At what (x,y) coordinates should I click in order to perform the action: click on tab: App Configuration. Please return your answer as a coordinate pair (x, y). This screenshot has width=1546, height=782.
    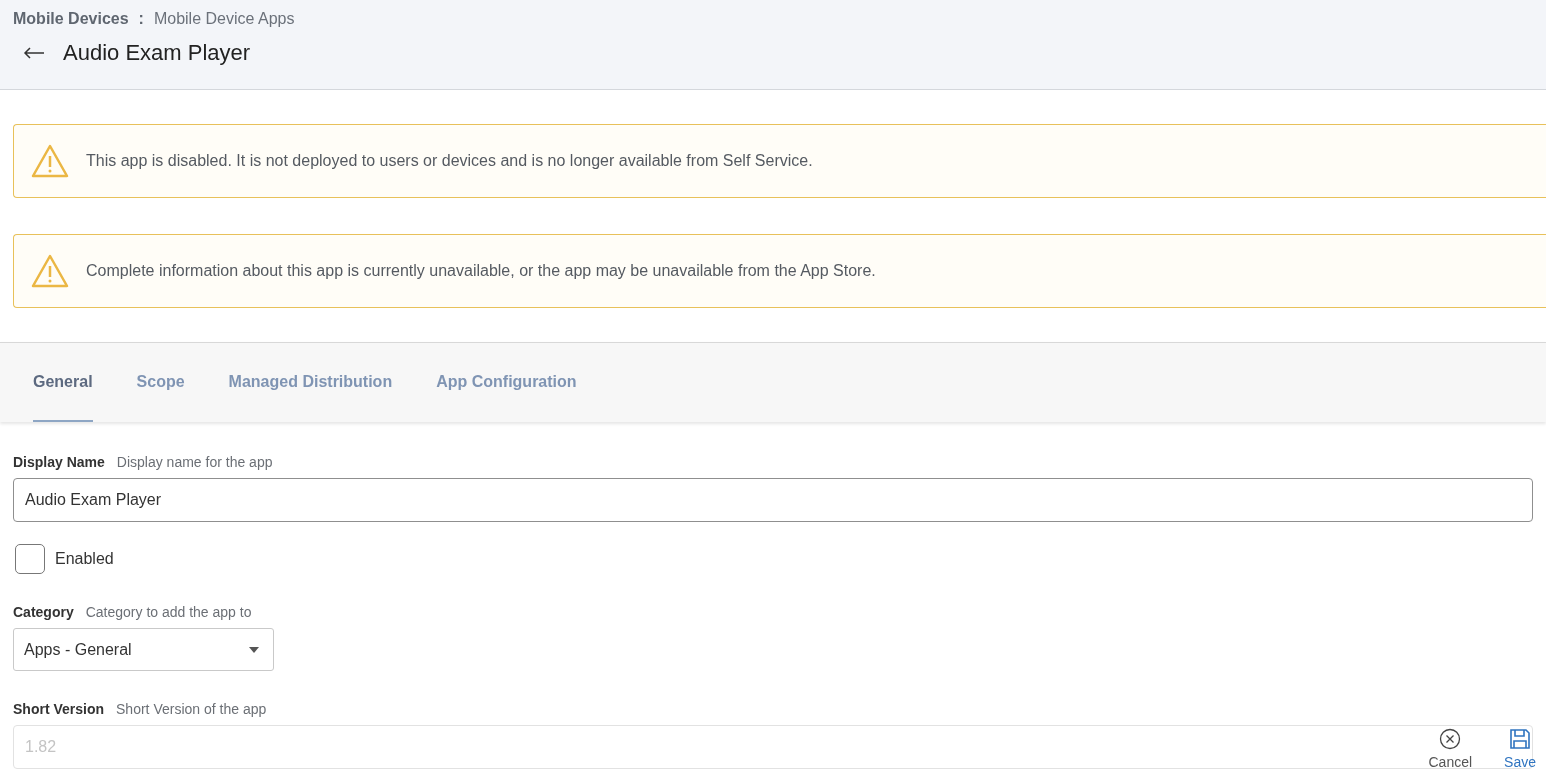
    Looking at the image, I should click on (506, 382).